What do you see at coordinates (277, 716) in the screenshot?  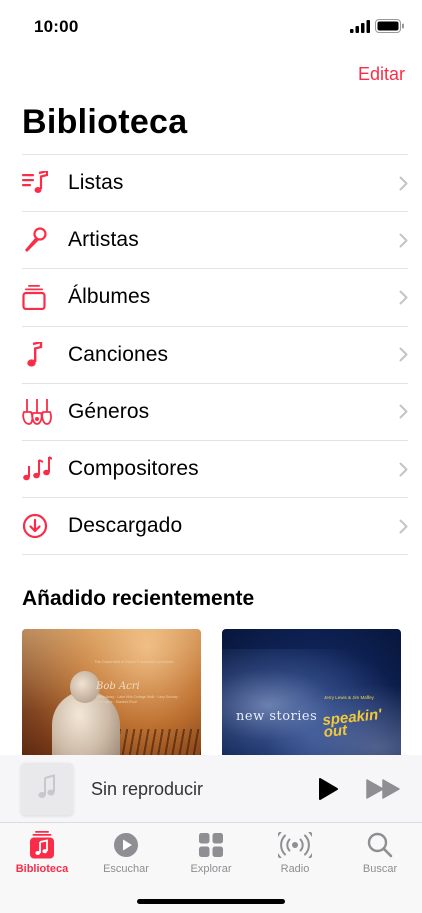 I see `album-art-title: new stories` at bounding box center [277, 716].